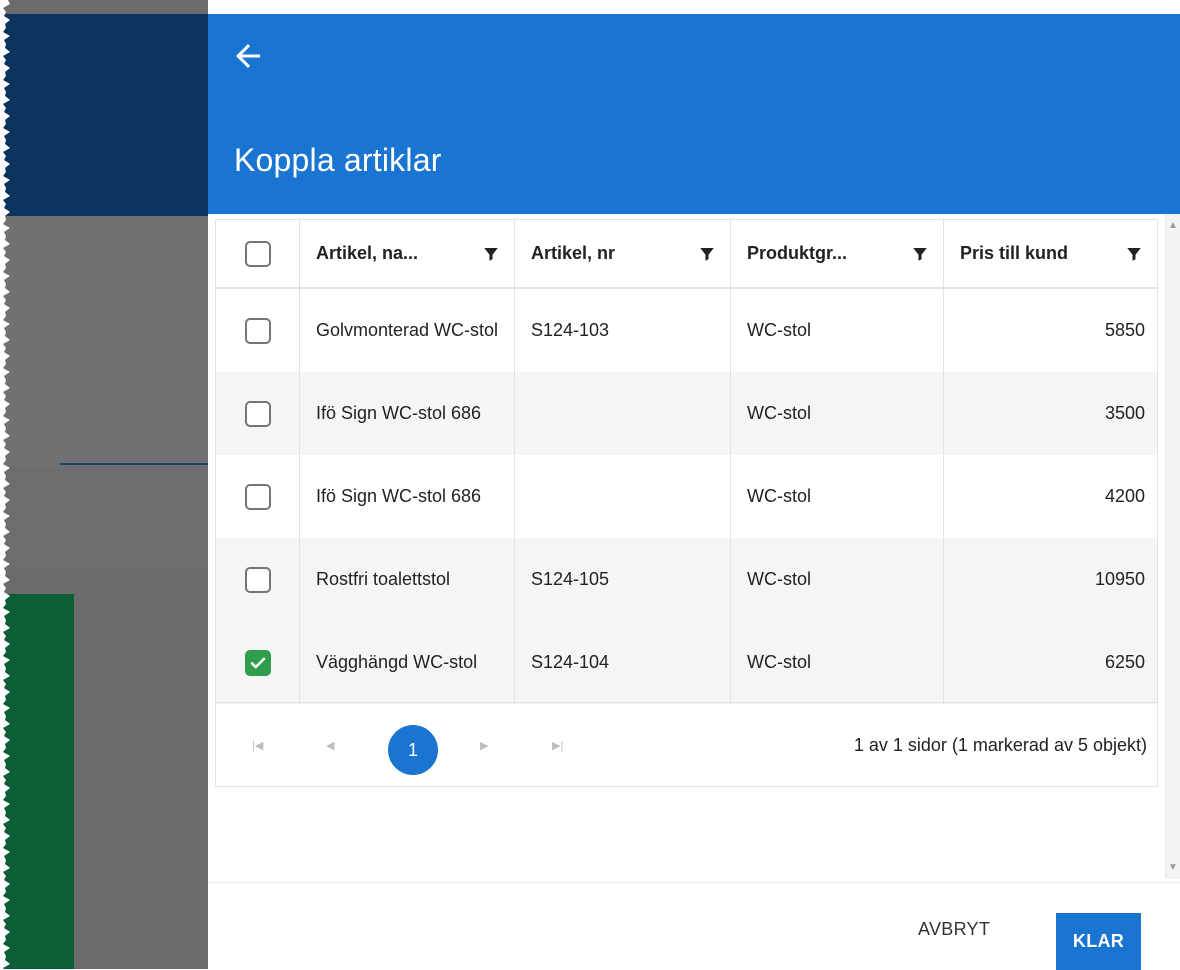 The image size is (1180, 970). Describe the element at coordinates (573, 253) in the screenshot. I see `column-header-label: Artikel, nr` at that location.